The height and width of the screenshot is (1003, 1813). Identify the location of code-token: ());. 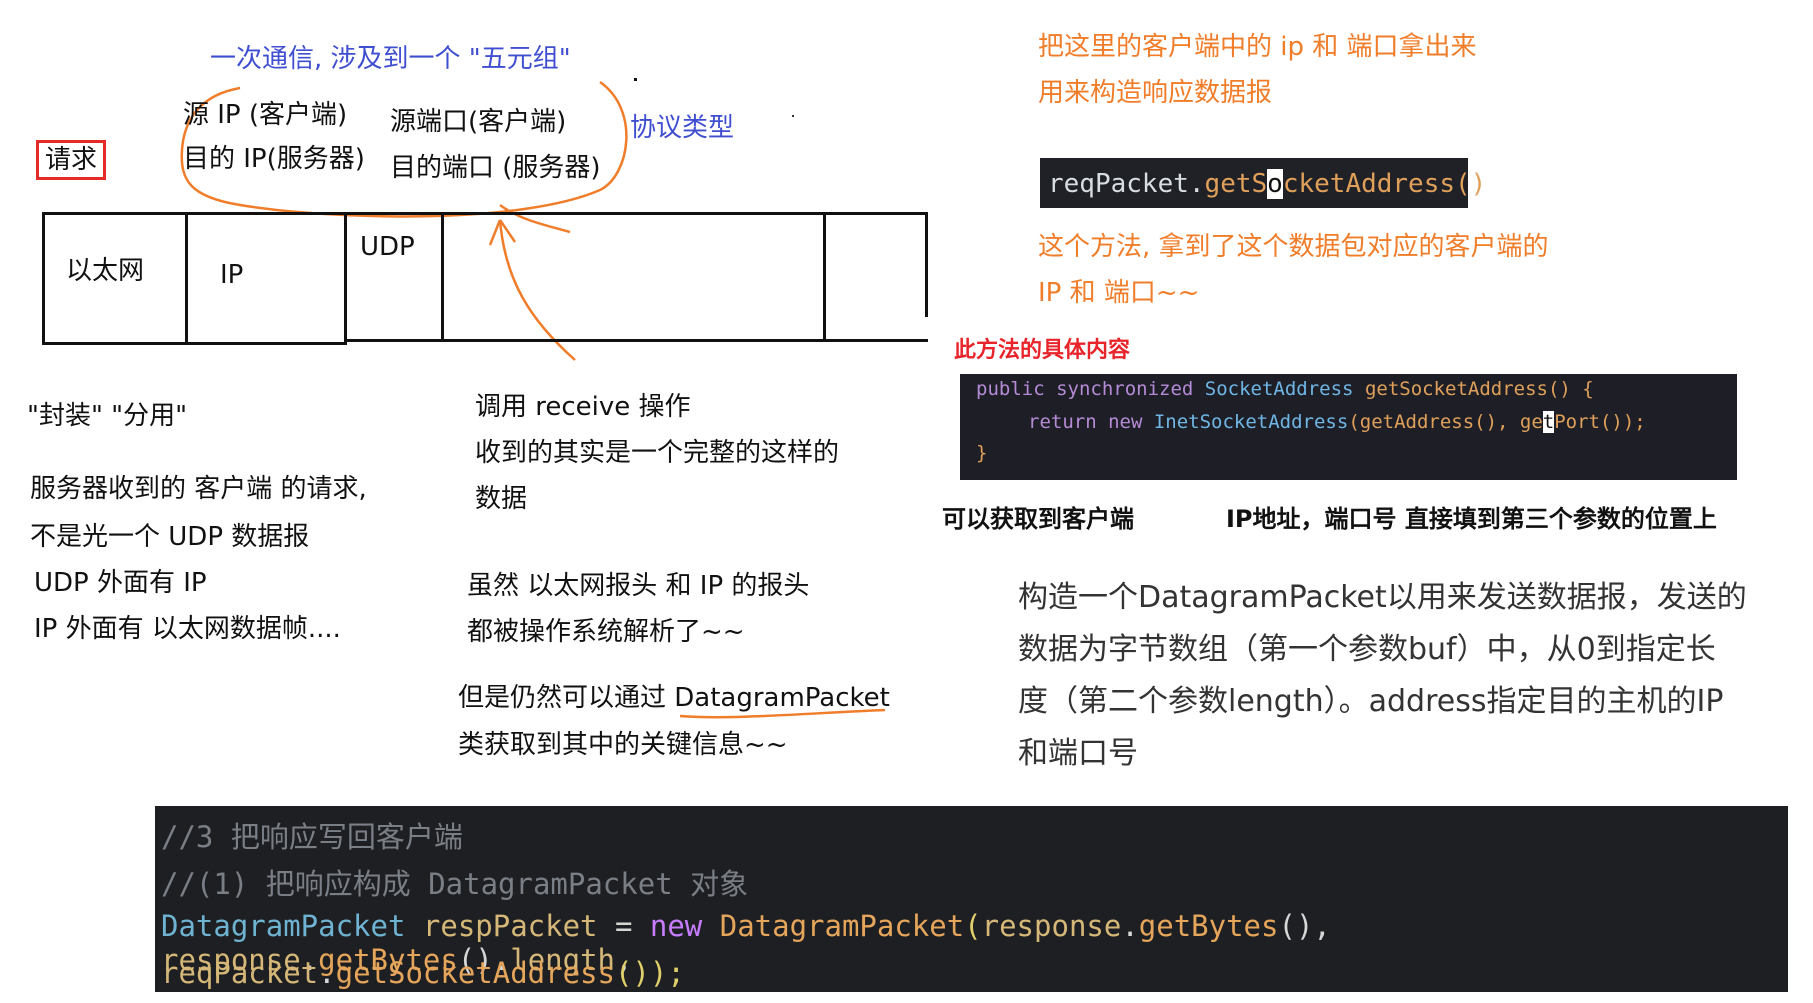
(649, 973).